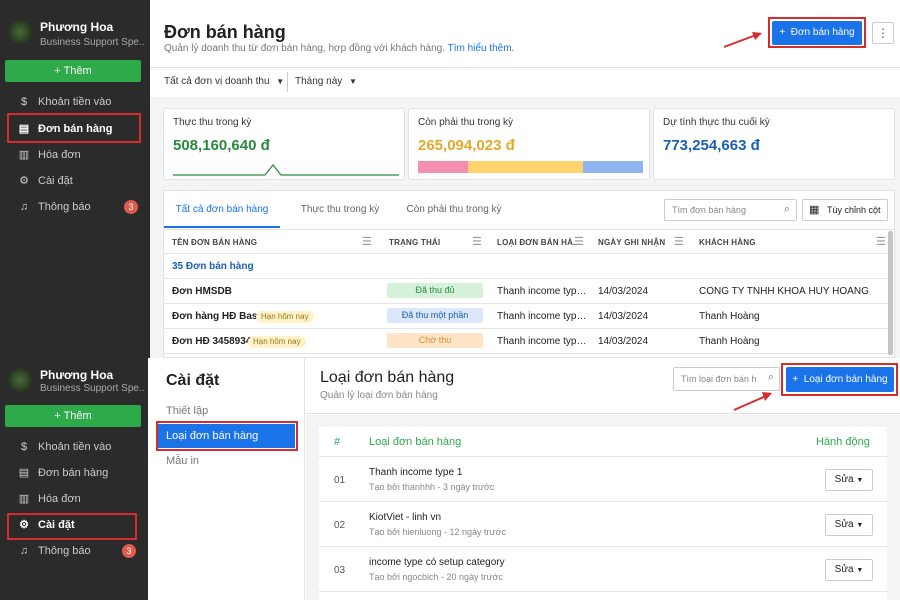 The width and height of the screenshot is (900, 600). What do you see at coordinates (64, 551) in the screenshot?
I see `sidebar-item-label: Thông báo` at bounding box center [64, 551].